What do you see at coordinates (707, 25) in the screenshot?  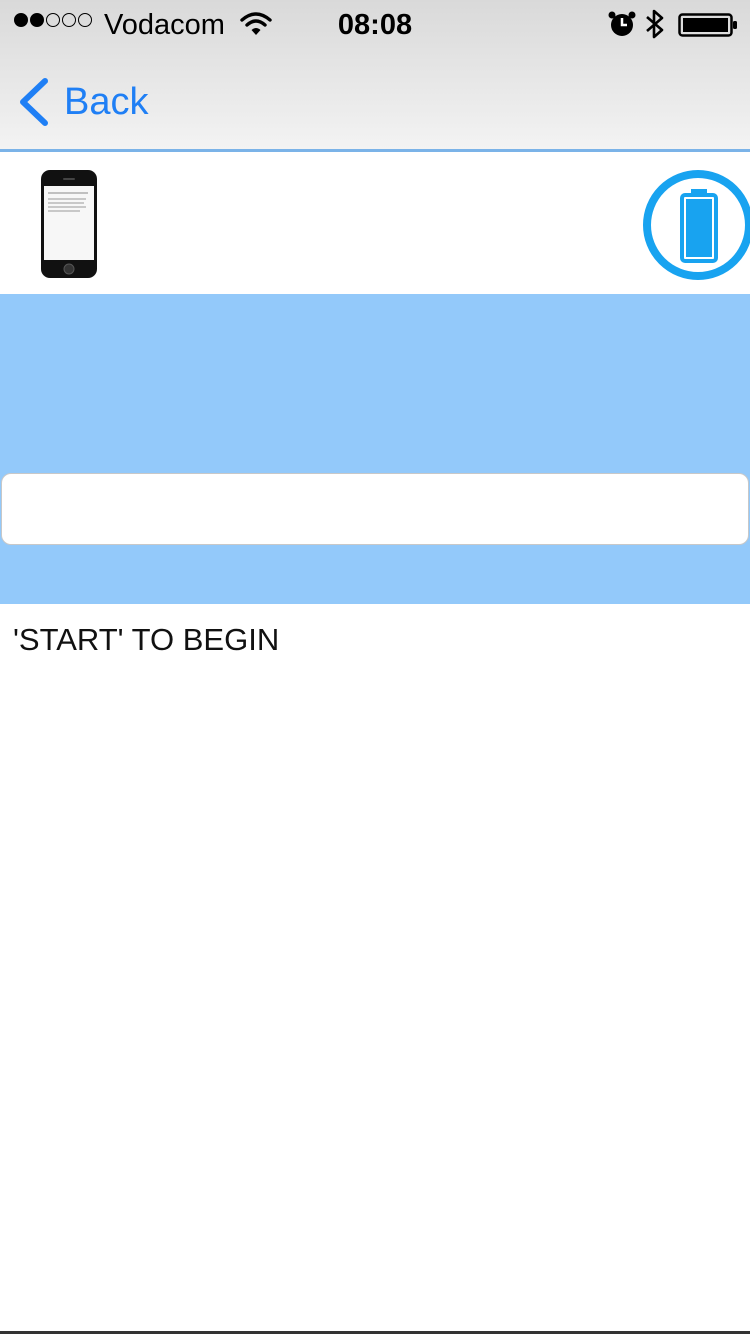 I see `battery-level-icon` at bounding box center [707, 25].